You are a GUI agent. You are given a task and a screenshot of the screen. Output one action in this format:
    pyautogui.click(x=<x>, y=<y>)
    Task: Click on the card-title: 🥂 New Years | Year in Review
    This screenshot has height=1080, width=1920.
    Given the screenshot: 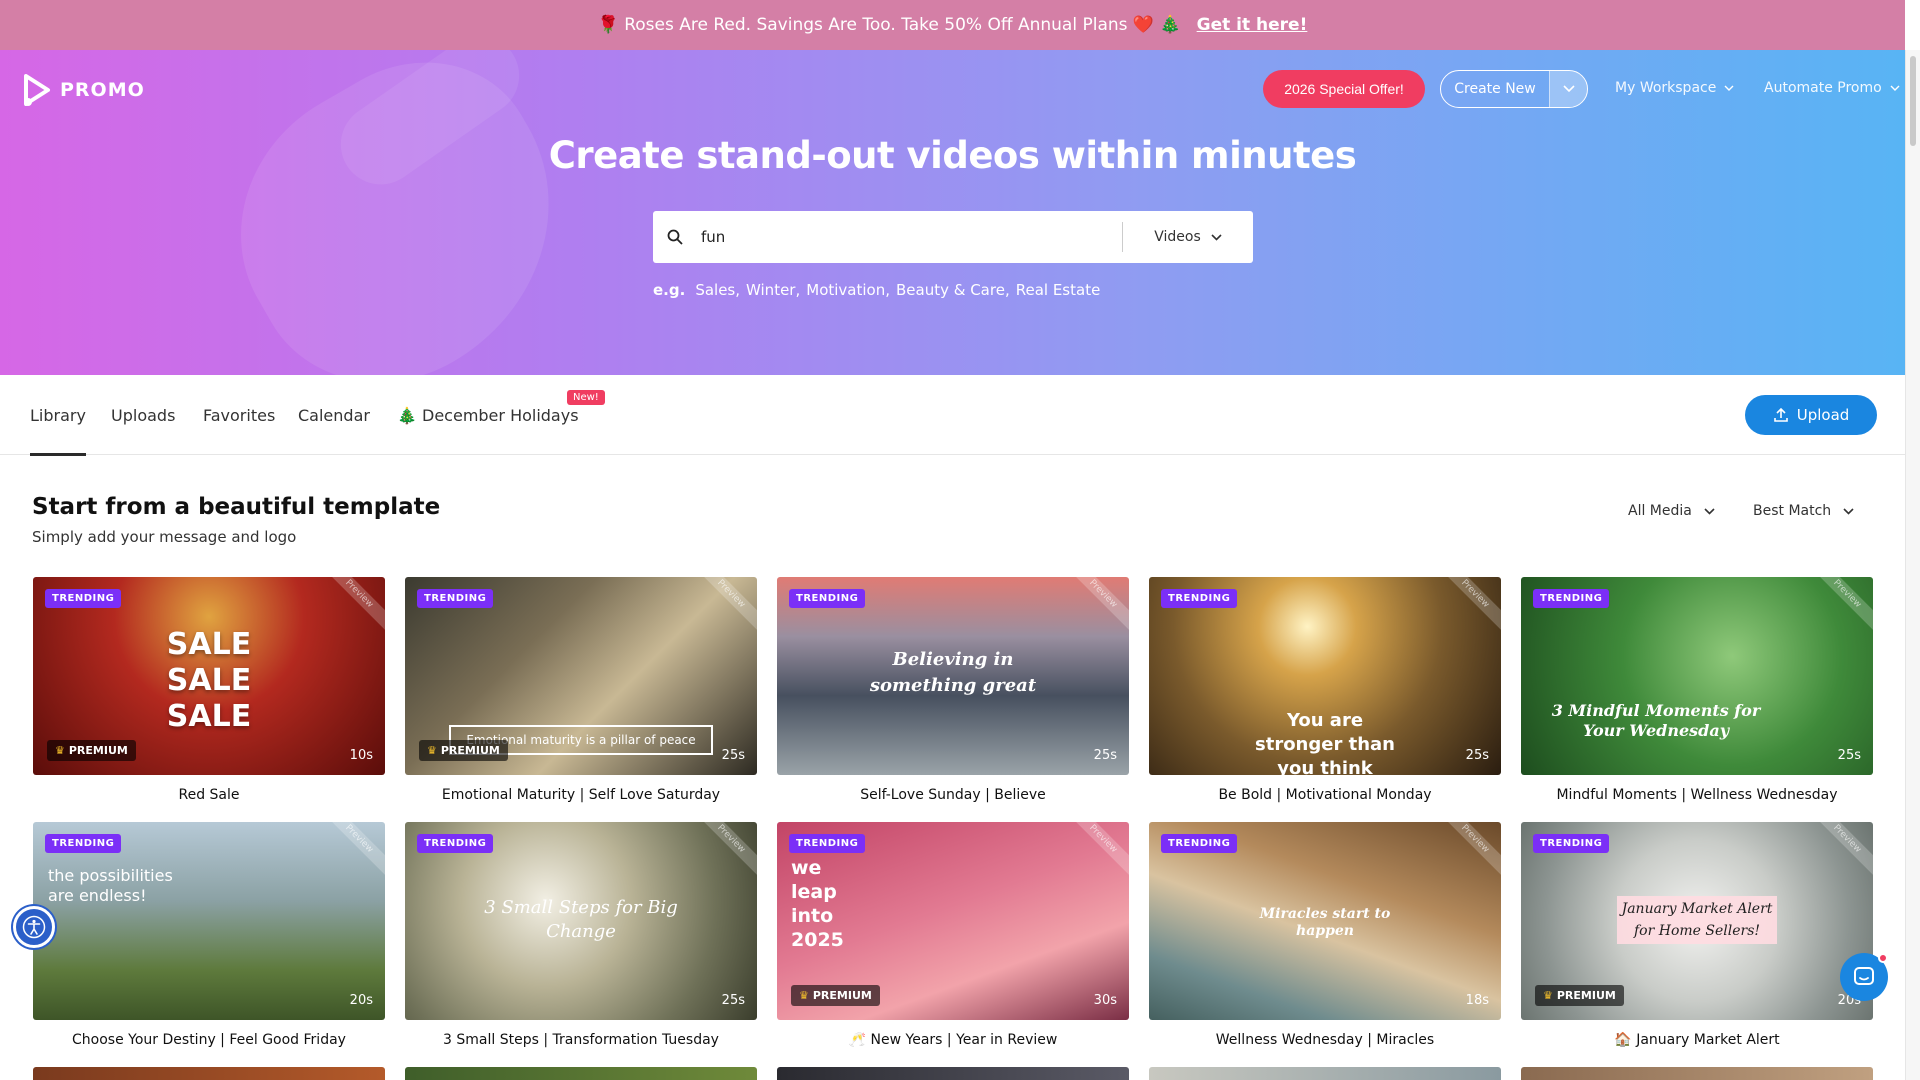 What is the action you would take?
    pyautogui.click(x=953, y=1040)
    